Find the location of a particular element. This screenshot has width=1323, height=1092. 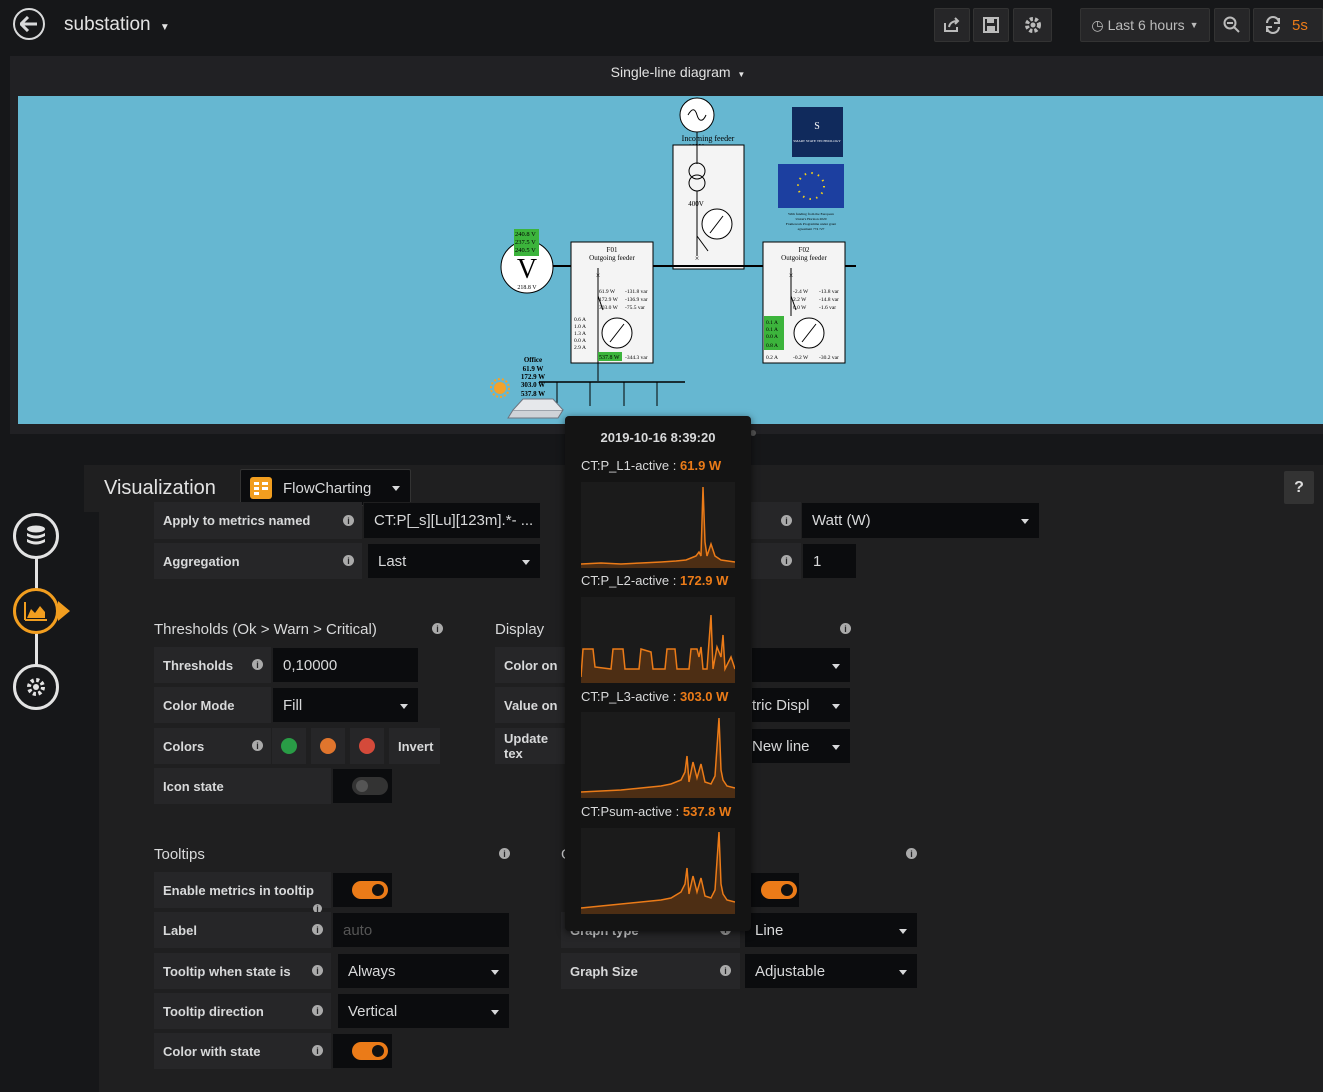

f02-total-var: -30.2 var is located at coordinates (829, 358).